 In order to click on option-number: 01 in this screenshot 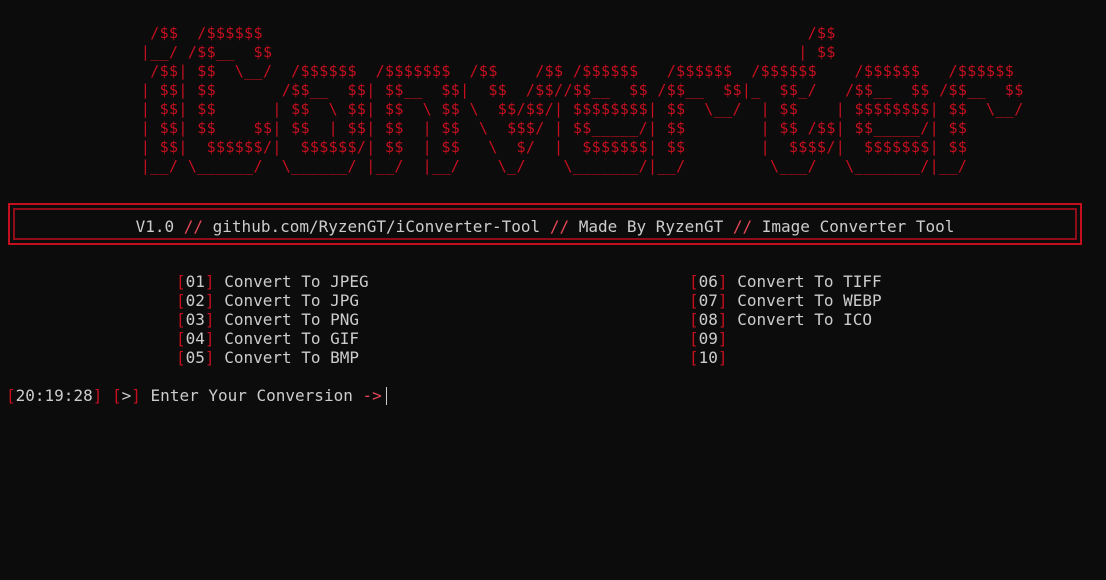, I will do `click(195, 281)`.